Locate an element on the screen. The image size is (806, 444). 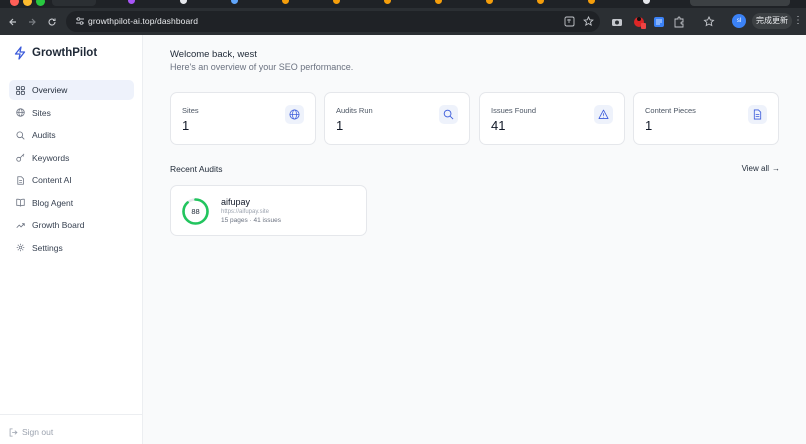
arrow-right-icon: → is located at coordinates (776, 168).